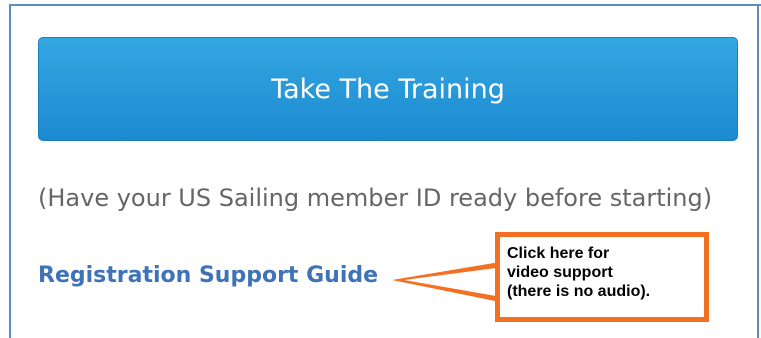 Image resolution: width=761 pixels, height=338 pixels. Describe the element at coordinates (446, 282) in the screenshot. I see `callout-arrow-icon` at that location.